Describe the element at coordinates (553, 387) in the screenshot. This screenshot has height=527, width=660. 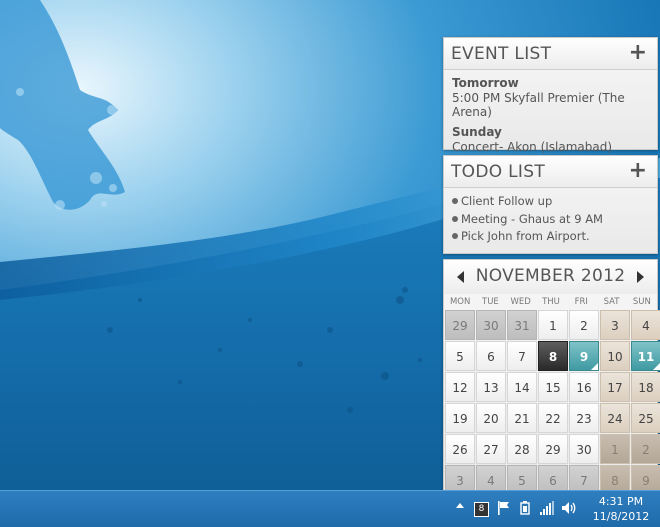
I see `calendar-day-cell: 15` at that location.